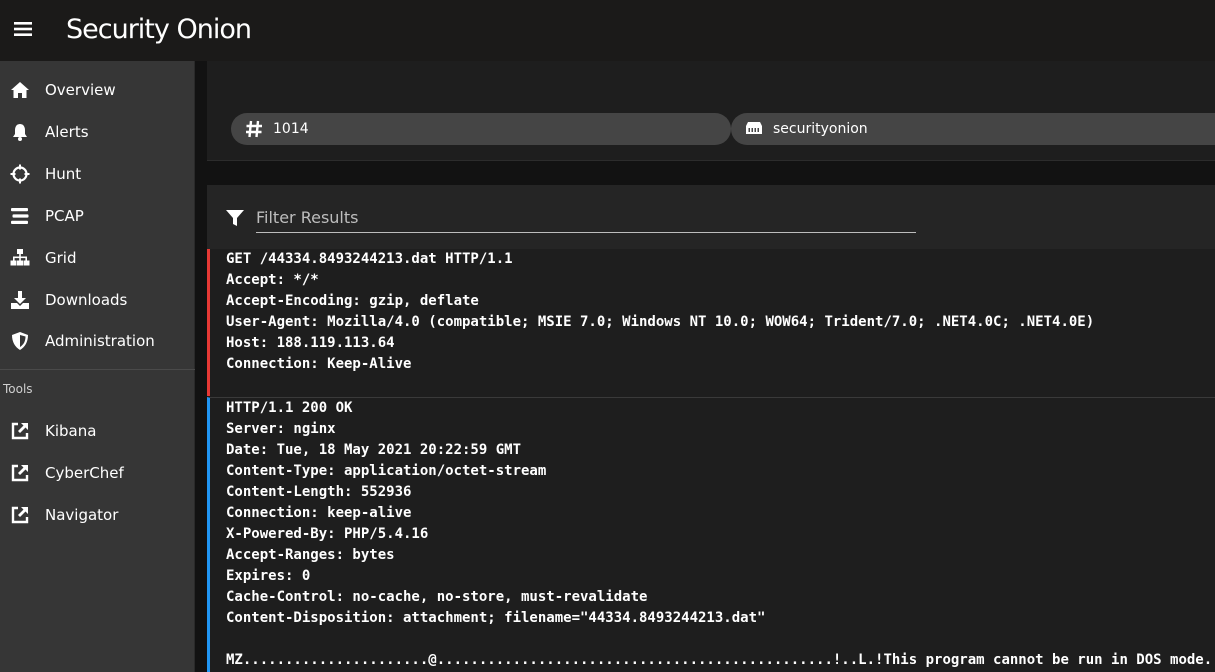  Describe the element at coordinates (20, 258) in the screenshot. I see `sitemap-icon` at that location.